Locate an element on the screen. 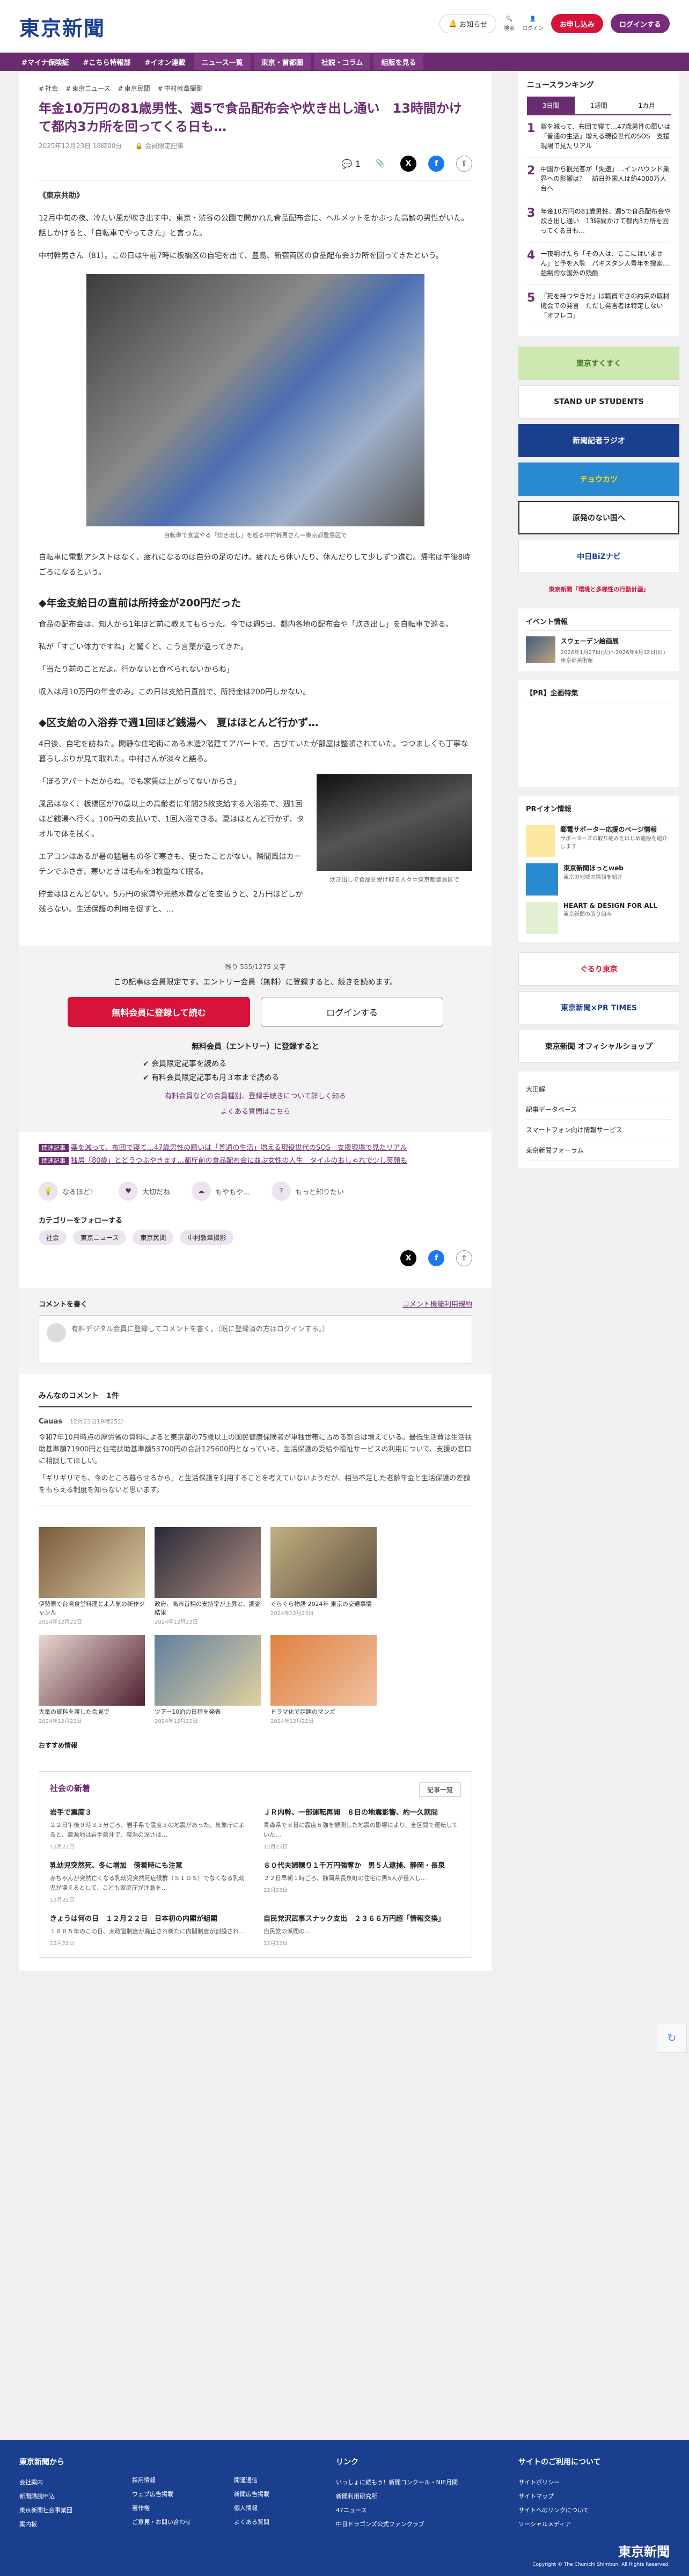  footer-link: 会社案内 is located at coordinates (65, 2483).